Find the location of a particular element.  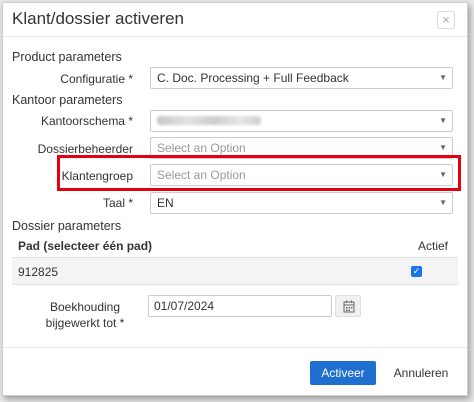

dialog-header: Klant/dossier activeren × is located at coordinates (235, 20).